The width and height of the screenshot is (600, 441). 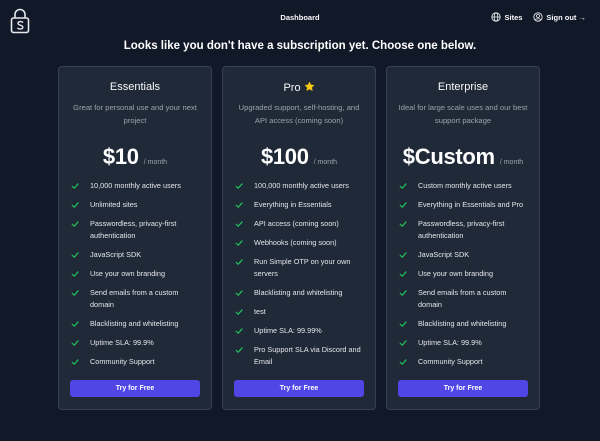 What do you see at coordinates (299, 87) in the screenshot?
I see `plan-name: Pro` at bounding box center [299, 87].